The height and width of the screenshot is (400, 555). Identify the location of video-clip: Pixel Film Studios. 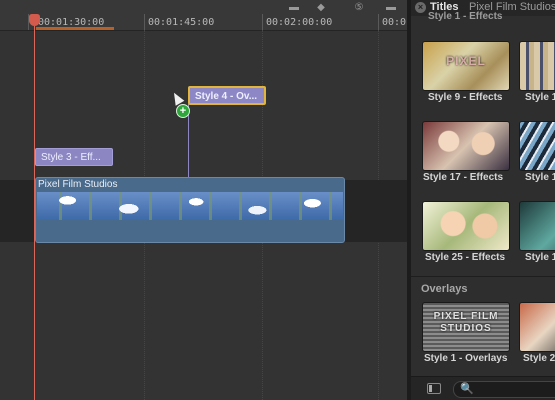
(190, 210).